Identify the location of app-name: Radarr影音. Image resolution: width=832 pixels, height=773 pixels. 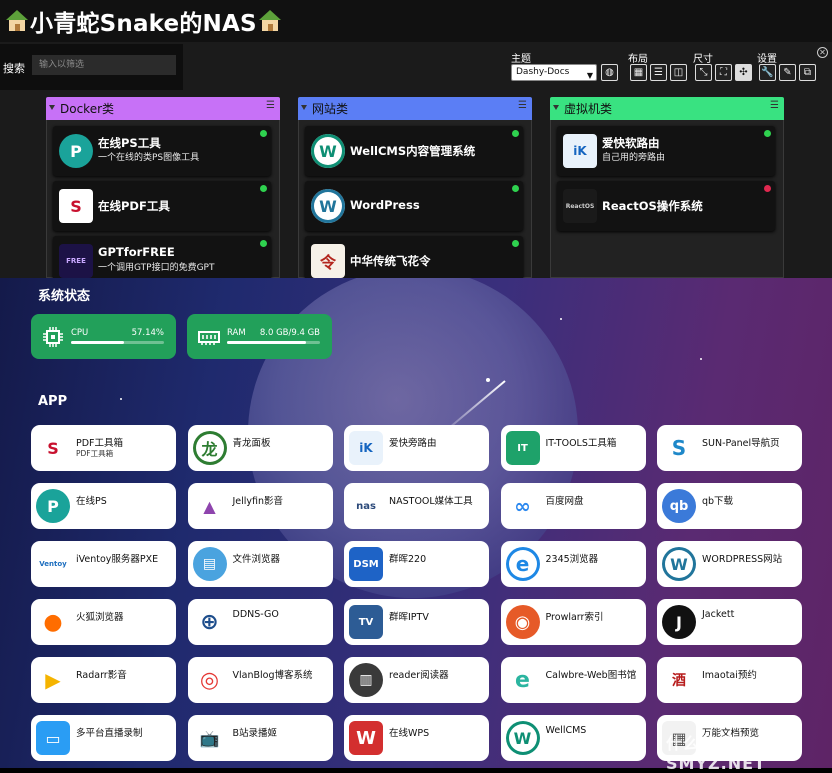
(101, 675).